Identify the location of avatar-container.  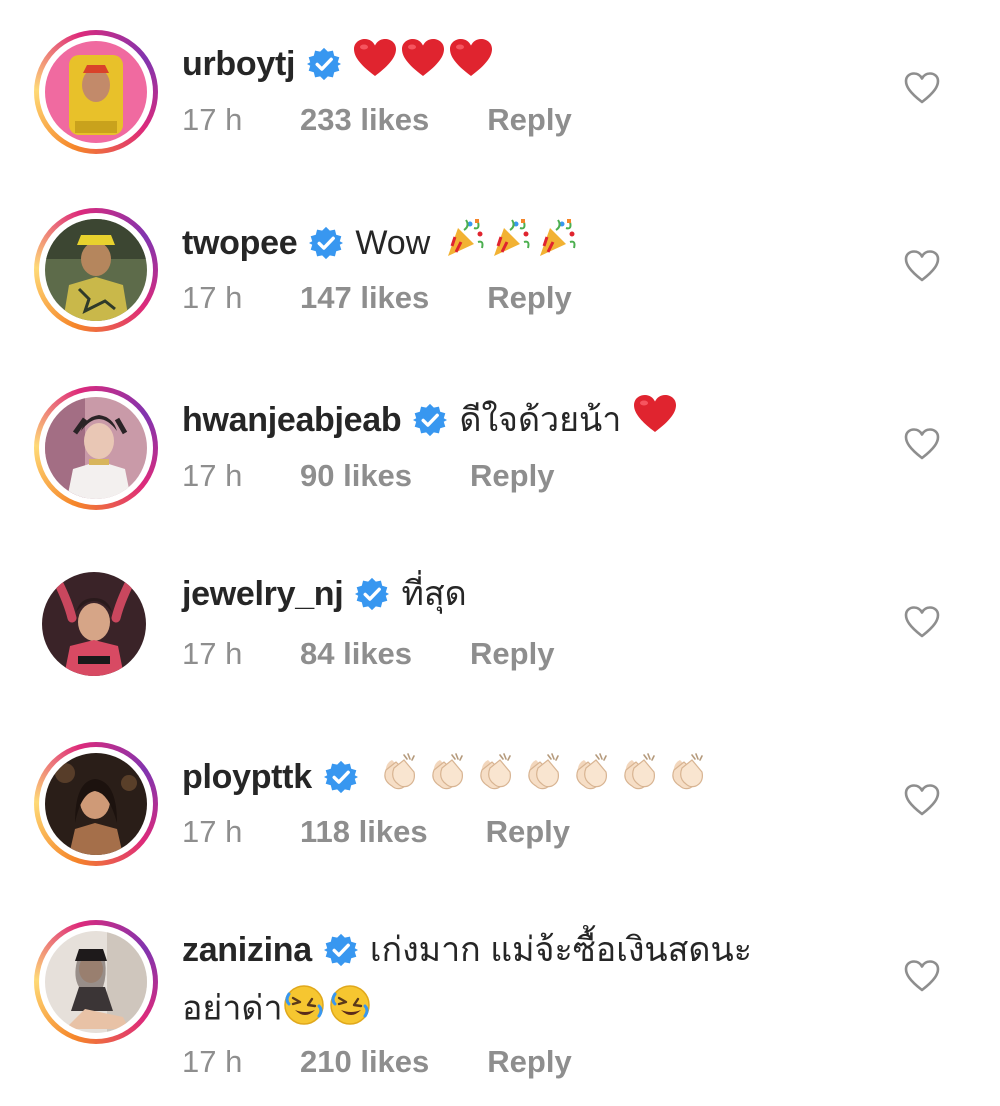
(96, 626).